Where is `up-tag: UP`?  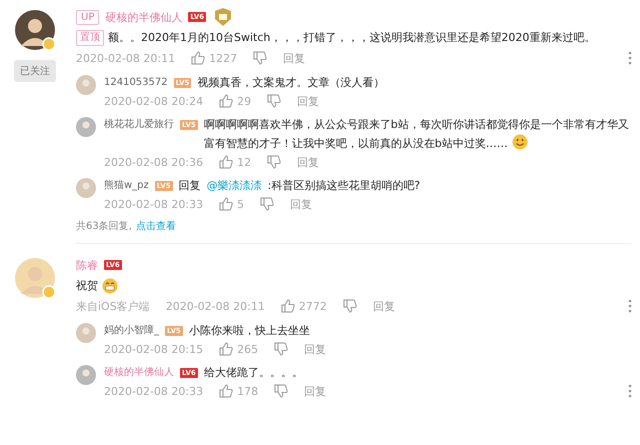
up-tag: UP is located at coordinates (88, 17).